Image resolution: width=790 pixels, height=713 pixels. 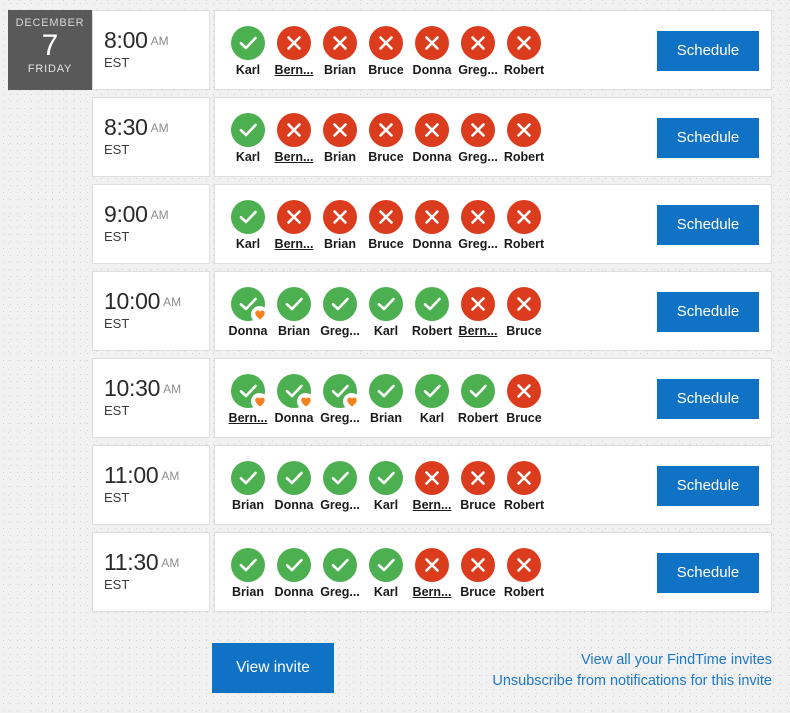 I want to click on view-all-invites-link: View all your FindTime invites, so click(x=632, y=660).